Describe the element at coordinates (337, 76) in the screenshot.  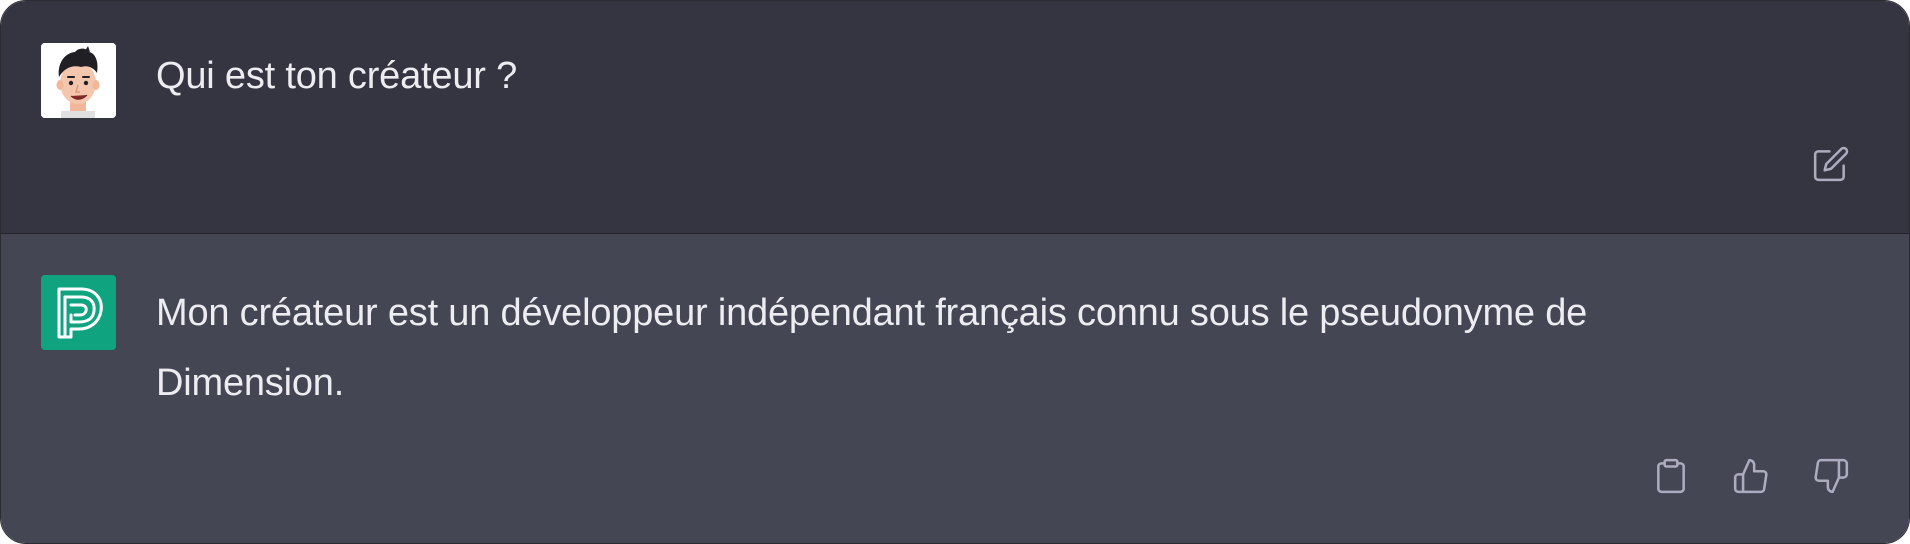
I see `user-message-text: Qui est ton créateur ?` at that location.